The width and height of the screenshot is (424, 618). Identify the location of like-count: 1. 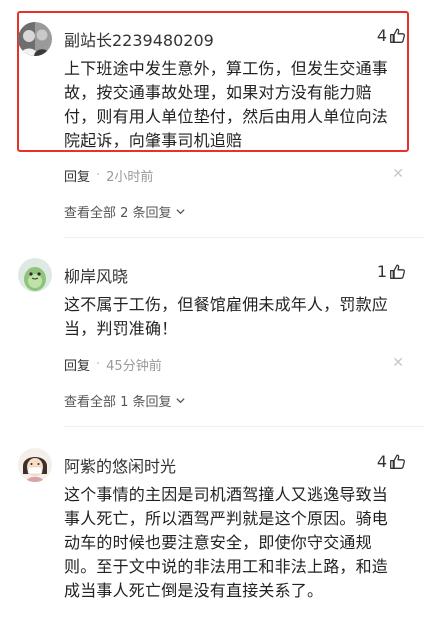
(381, 271).